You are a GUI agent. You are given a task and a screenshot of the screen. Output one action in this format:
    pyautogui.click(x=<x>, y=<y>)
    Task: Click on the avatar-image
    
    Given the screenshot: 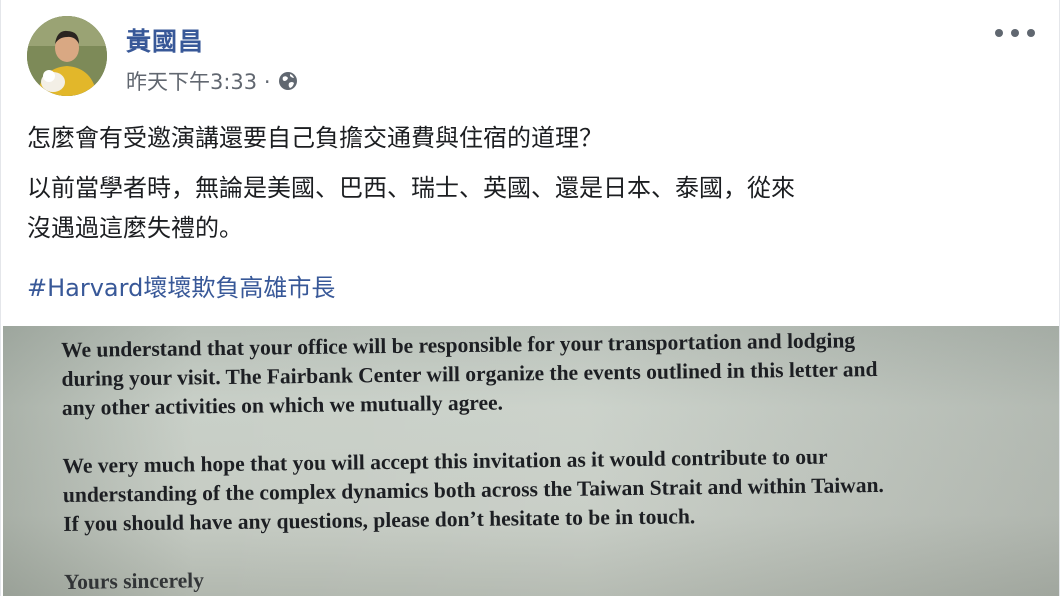 What is the action you would take?
    pyautogui.click(x=67, y=56)
    